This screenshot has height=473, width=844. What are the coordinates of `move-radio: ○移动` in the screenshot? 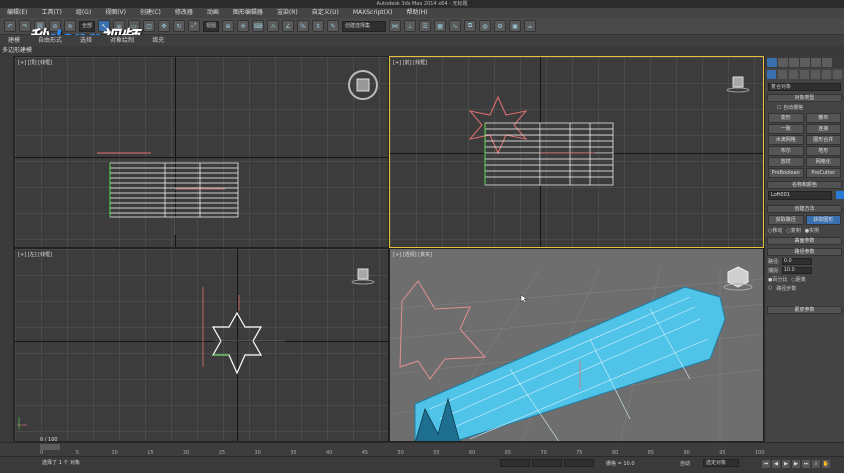 It's located at (775, 230).